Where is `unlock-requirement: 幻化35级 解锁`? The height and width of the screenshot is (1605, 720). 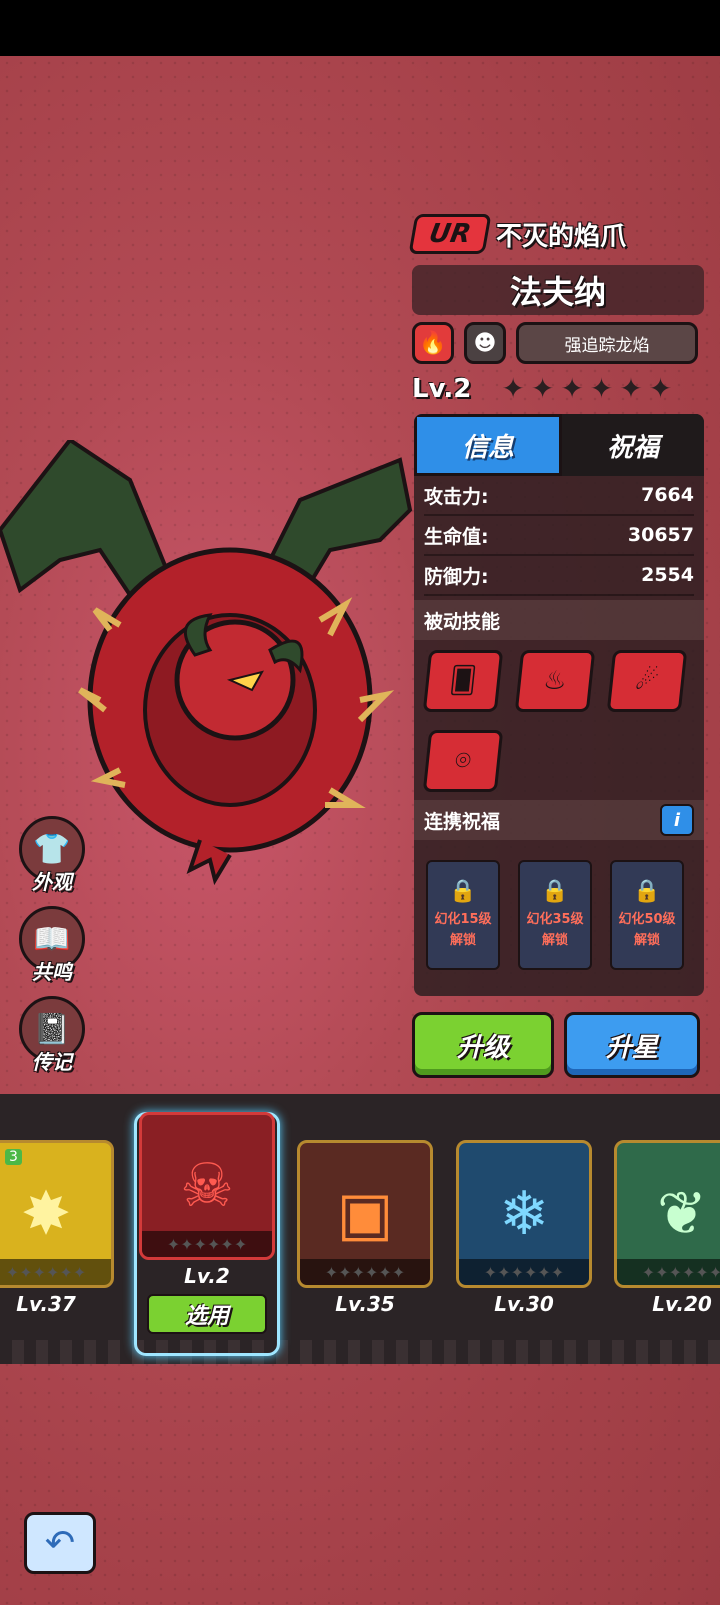
unlock-requirement: 幻化35级 解锁 is located at coordinates (555, 929).